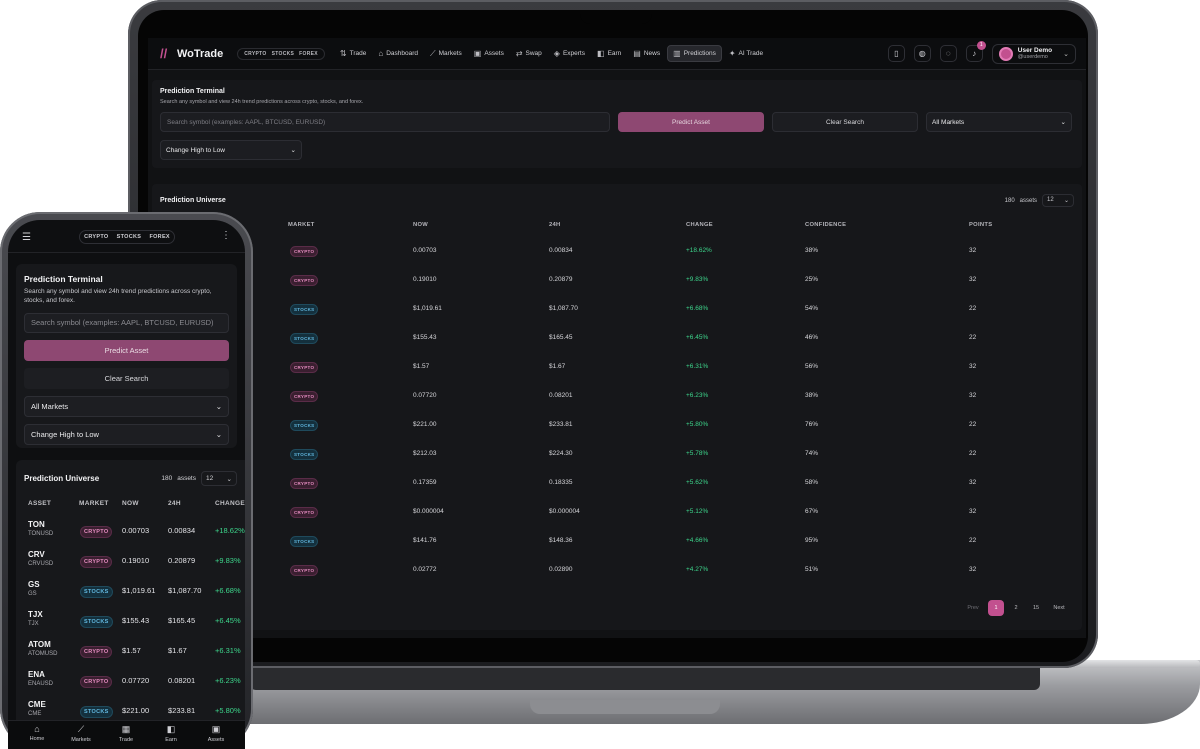  Describe the element at coordinates (226, 235) in the screenshot. I see `more-icon: ⋮` at that location.